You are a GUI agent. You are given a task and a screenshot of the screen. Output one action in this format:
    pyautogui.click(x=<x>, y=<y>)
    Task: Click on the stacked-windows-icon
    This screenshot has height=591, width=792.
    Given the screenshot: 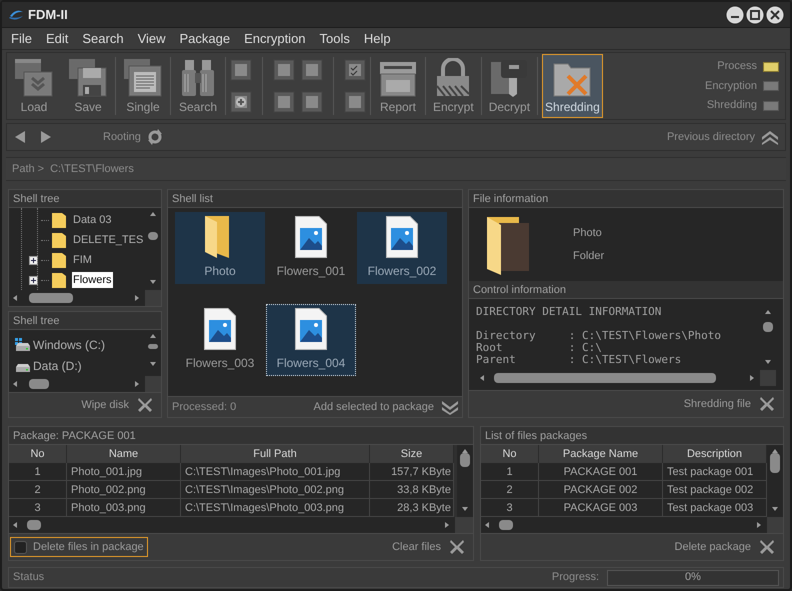 What is the action you would take?
    pyautogui.click(x=34, y=78)
    